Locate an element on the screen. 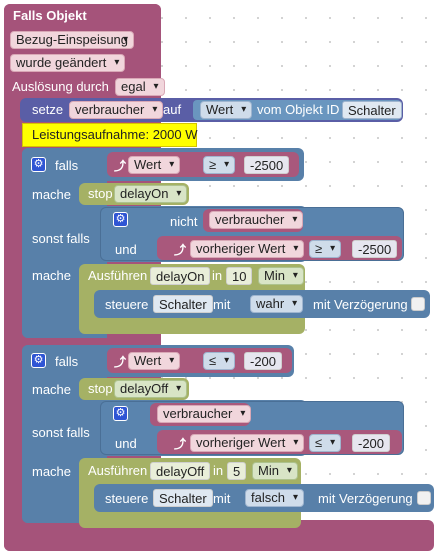  if2-exec-label: Ausführen is located at coordinates (118, 470).